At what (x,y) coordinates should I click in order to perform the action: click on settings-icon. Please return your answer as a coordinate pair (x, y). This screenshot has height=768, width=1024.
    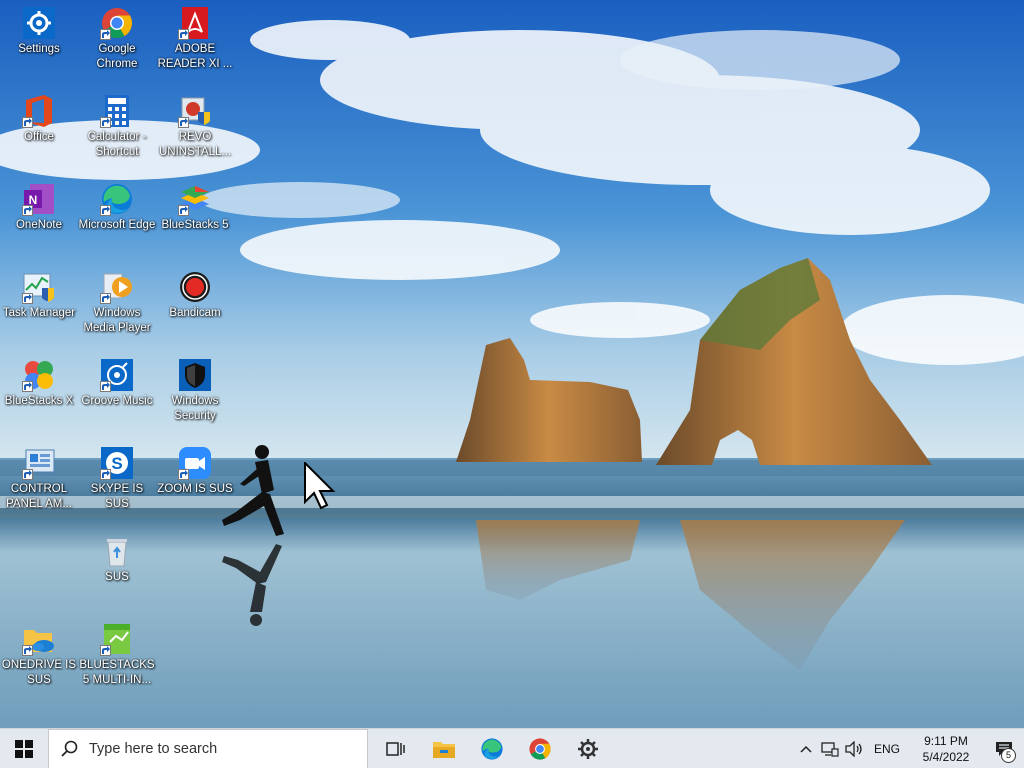
    Looking at the image, I should click on (39, 23).